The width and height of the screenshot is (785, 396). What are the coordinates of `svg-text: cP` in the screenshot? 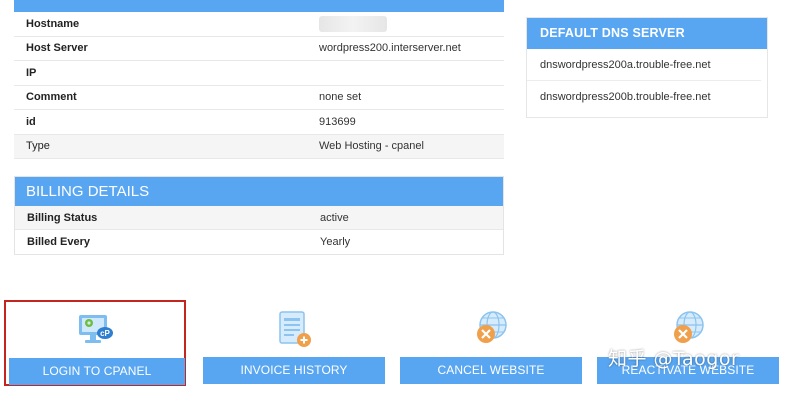 It's located at (105, 333).